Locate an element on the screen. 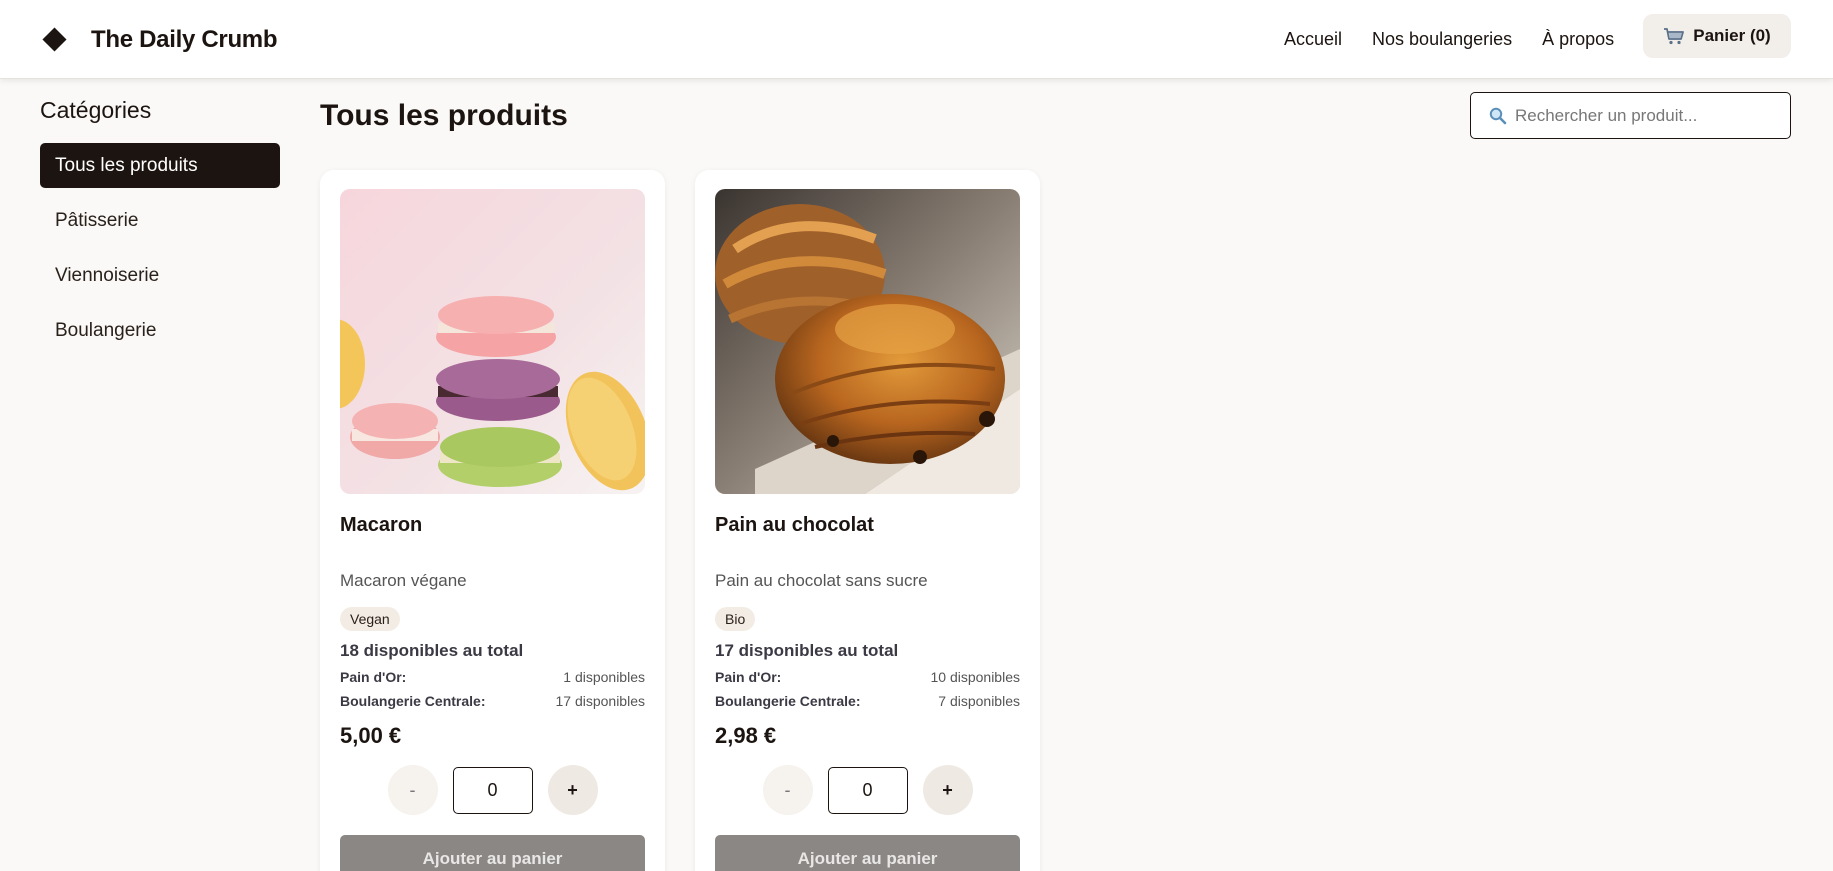 This screenshot has height=871, width=1833. page-title: Tous les produits is located at coordinates (444, 115).